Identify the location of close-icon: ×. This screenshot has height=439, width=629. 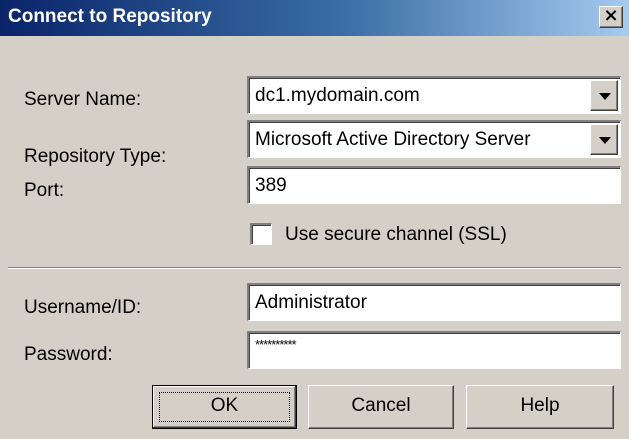
(611, 15).